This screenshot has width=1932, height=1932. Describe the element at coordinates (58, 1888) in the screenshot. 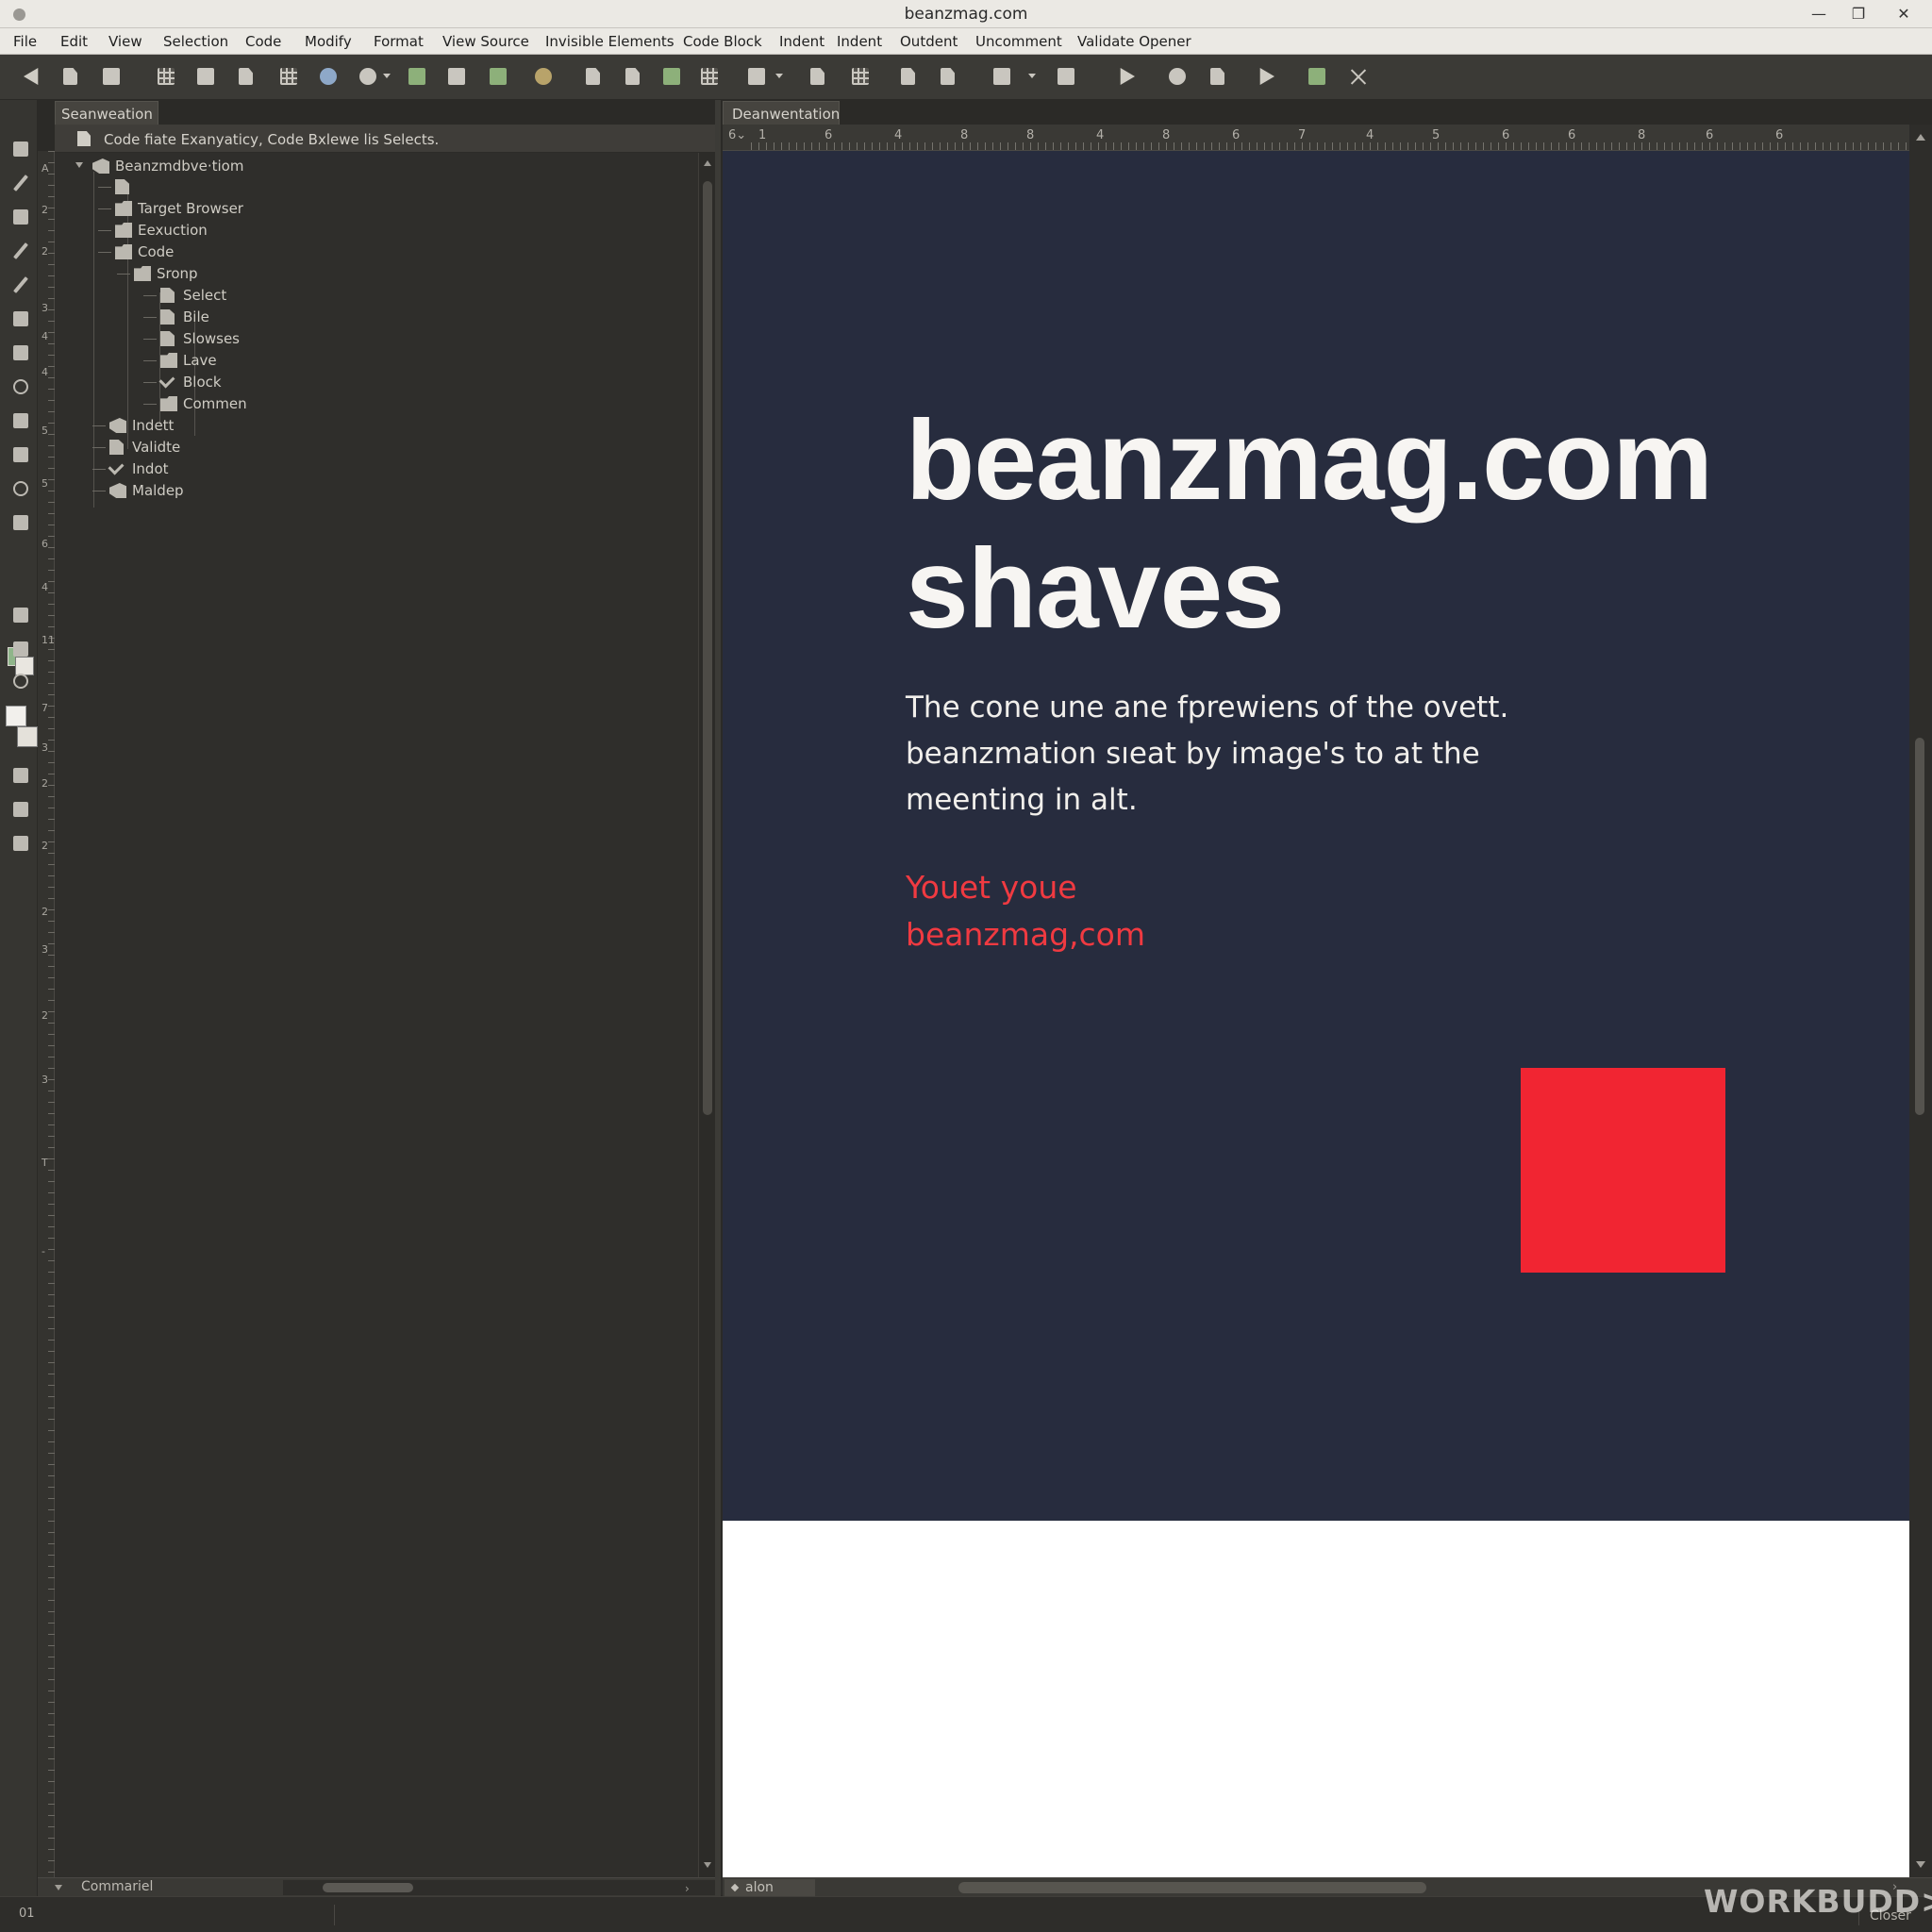

I see `chevron-down-icon` at that location.